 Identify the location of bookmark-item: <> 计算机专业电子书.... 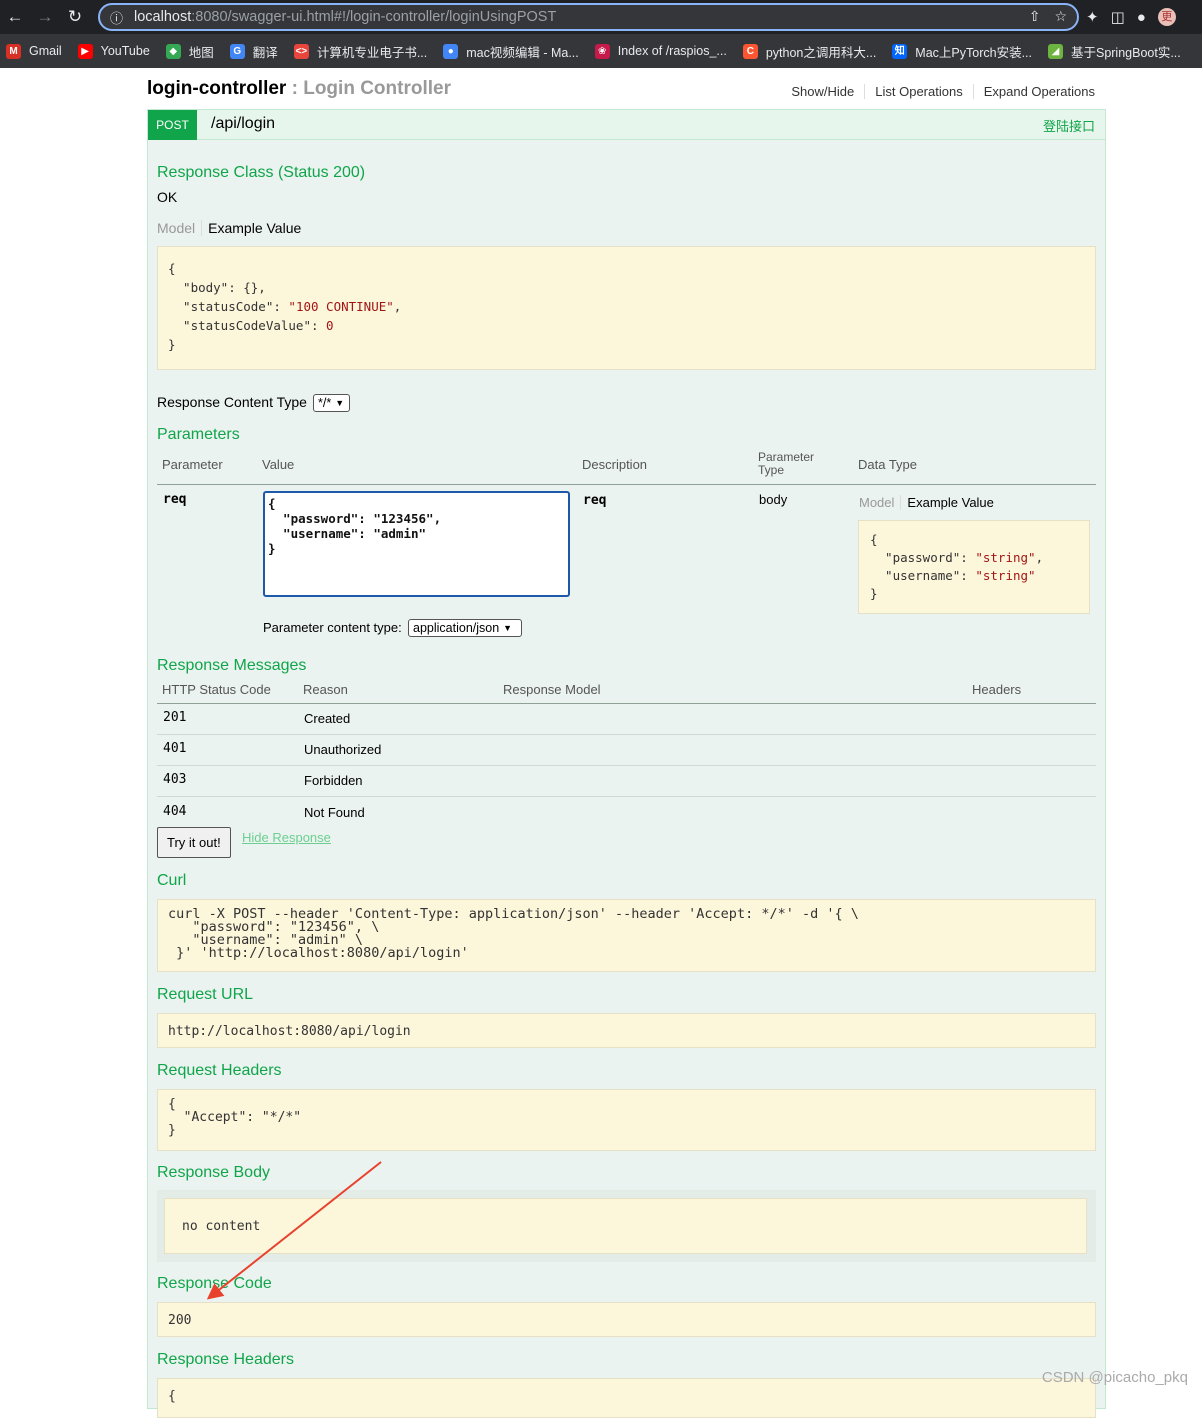
(360, 51).